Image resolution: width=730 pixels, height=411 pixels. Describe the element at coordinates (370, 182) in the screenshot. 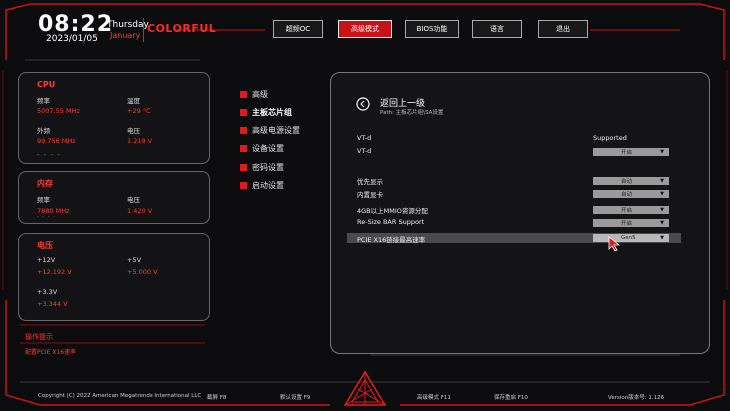

I see `row-primary-display-label: 优先显示` at that location.